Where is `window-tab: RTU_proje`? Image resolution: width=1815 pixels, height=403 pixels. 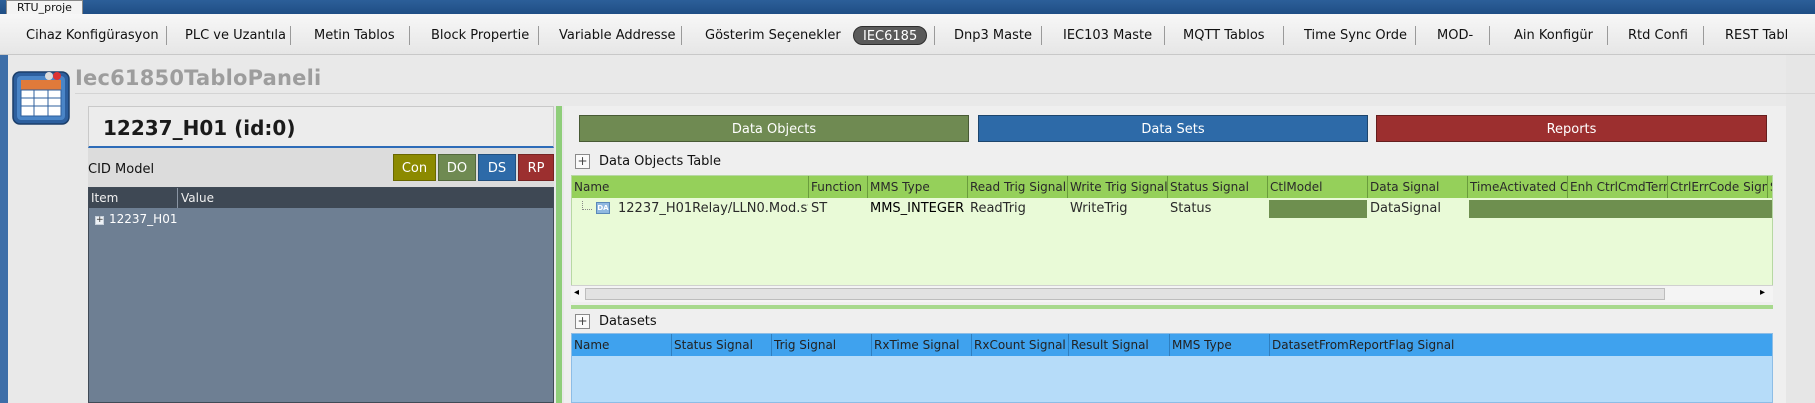 window-tab: RTU_proje is located at coordinates (44, 7).